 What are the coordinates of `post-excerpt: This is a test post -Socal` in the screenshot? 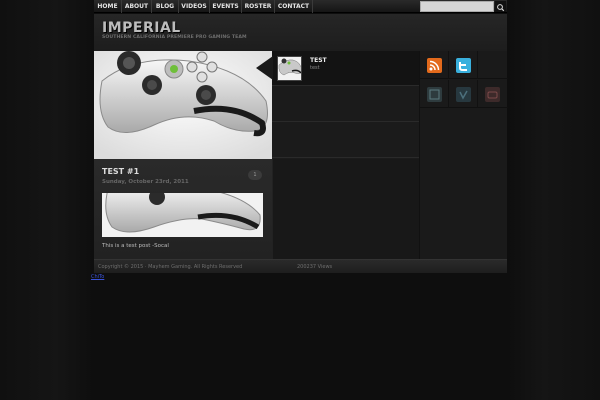 It's located at (135, 246).